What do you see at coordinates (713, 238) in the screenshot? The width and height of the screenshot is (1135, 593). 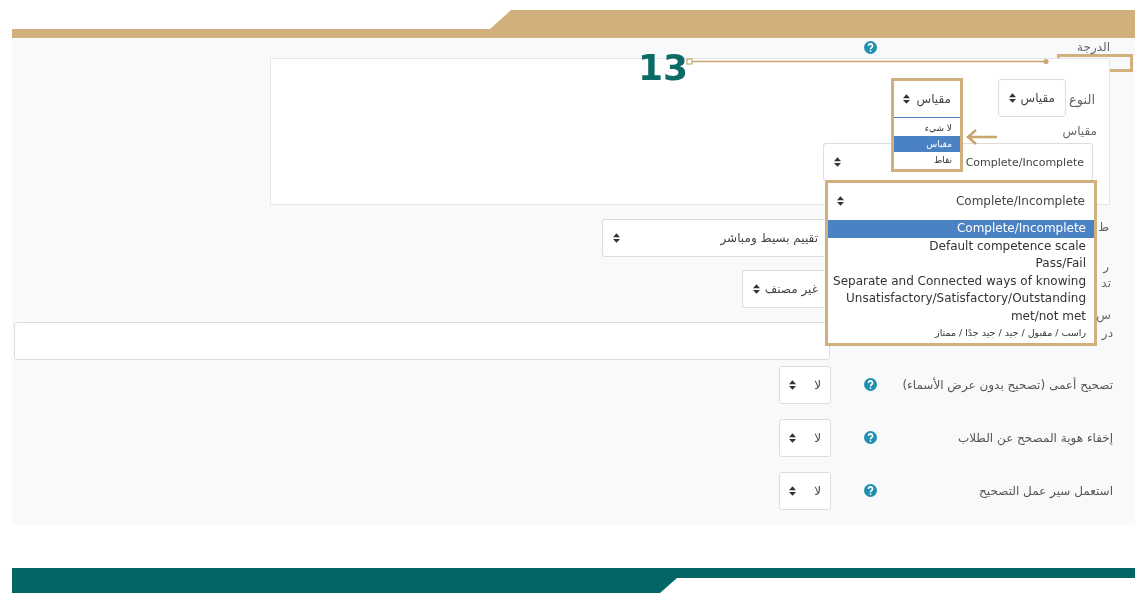 I see `select-field: تقييم بسيط ومباشر` at bounding box center [713, 238].